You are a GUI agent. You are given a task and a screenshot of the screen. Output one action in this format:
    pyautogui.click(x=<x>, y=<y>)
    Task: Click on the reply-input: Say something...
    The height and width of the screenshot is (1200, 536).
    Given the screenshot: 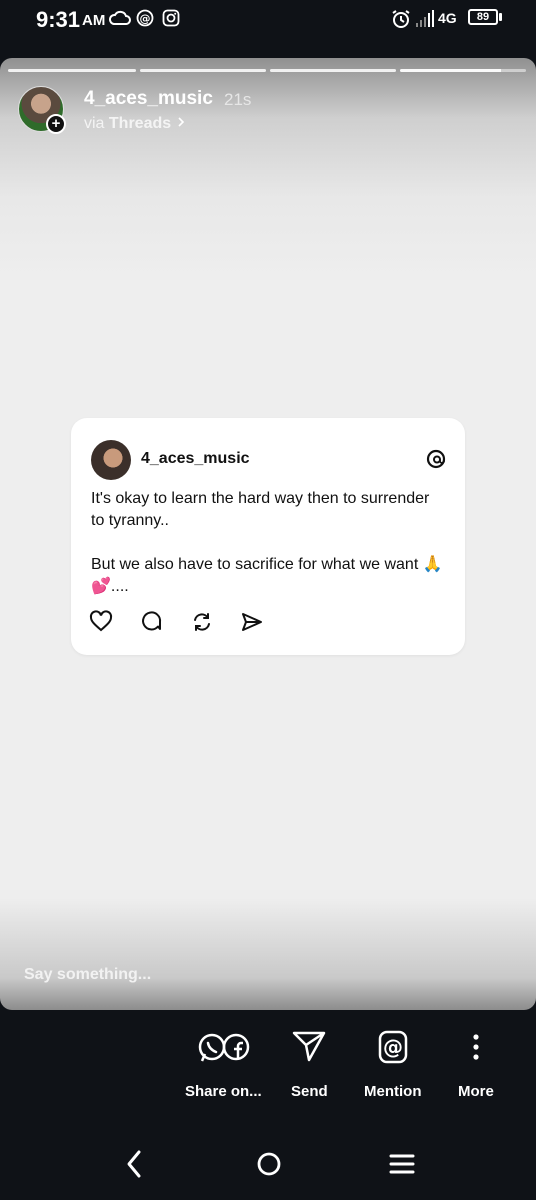 What is the action you would take?
    pyautogui.click(x=87, y=975)
    